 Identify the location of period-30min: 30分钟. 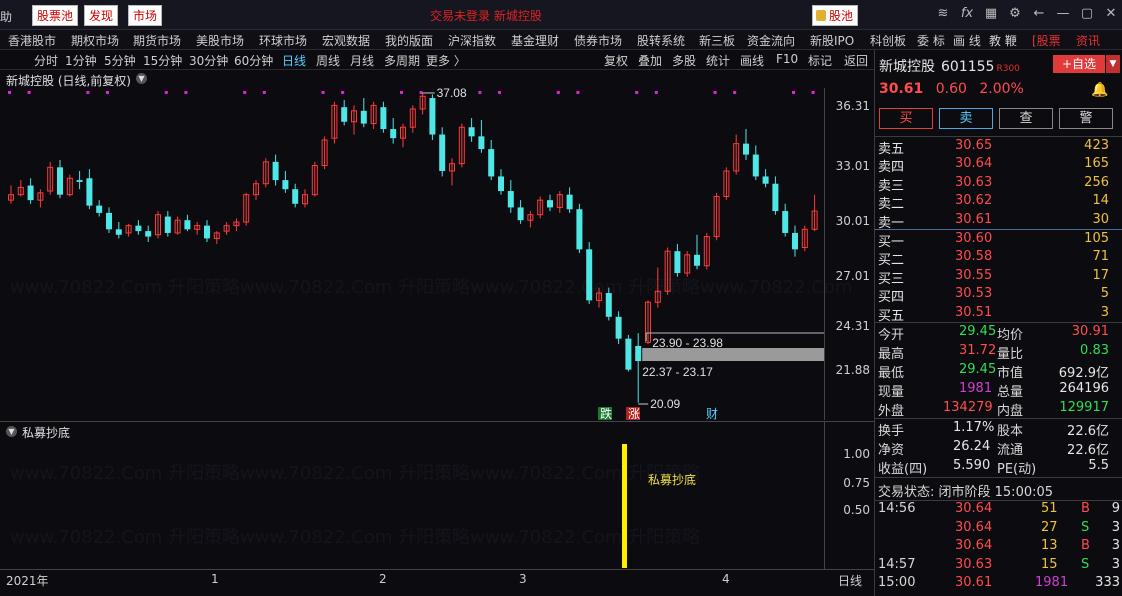
(208, 60).